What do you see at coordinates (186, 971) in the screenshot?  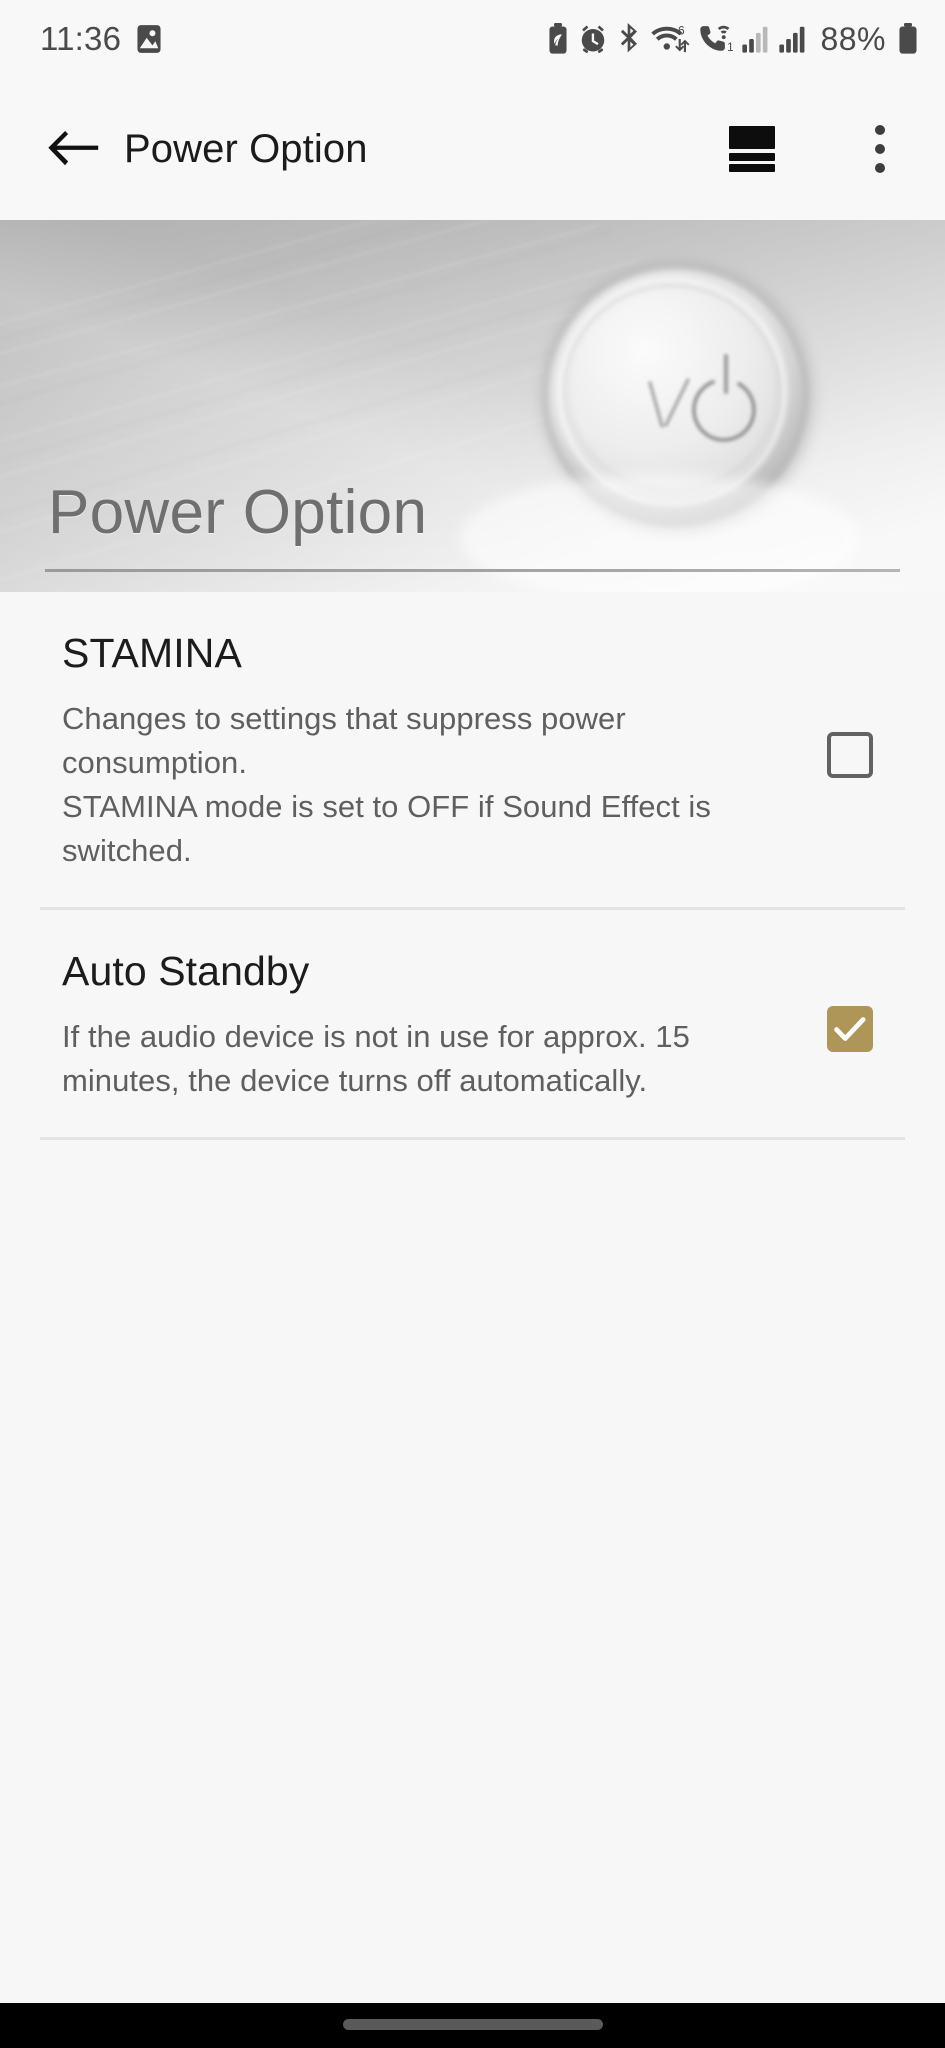 I see `row-title: Auto Standby` at bounding box center [186, 971].